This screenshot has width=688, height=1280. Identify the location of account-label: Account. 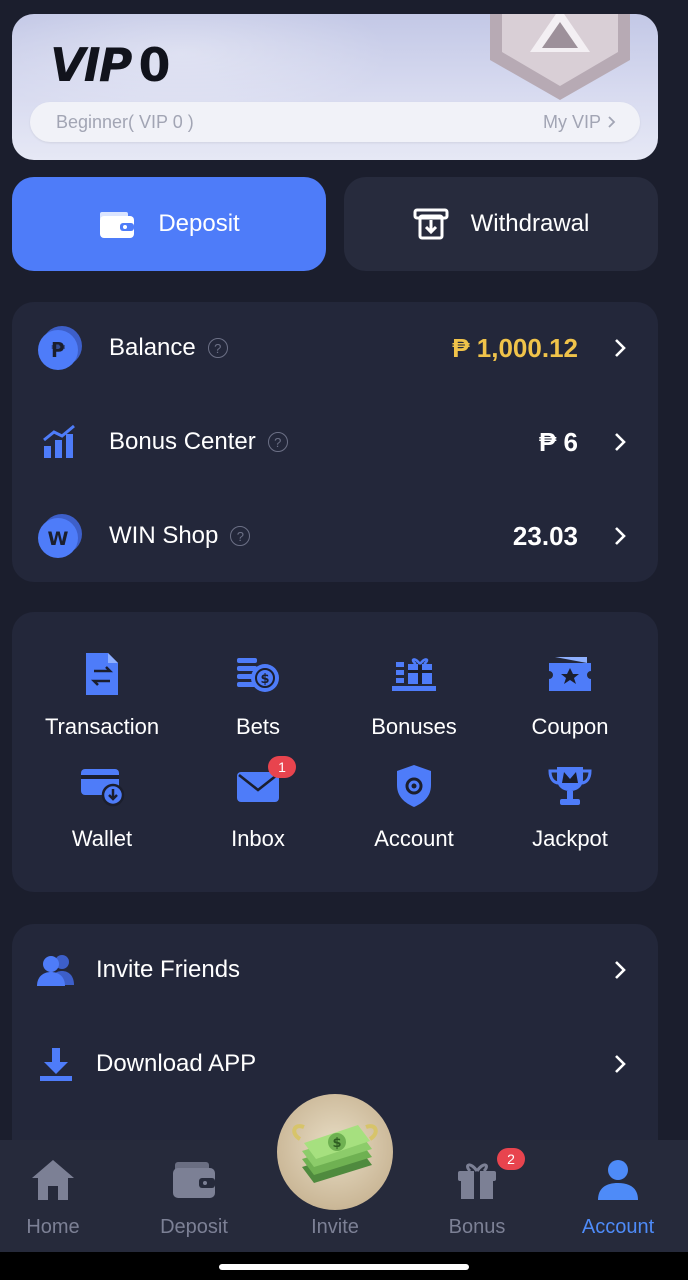
(414, 838).